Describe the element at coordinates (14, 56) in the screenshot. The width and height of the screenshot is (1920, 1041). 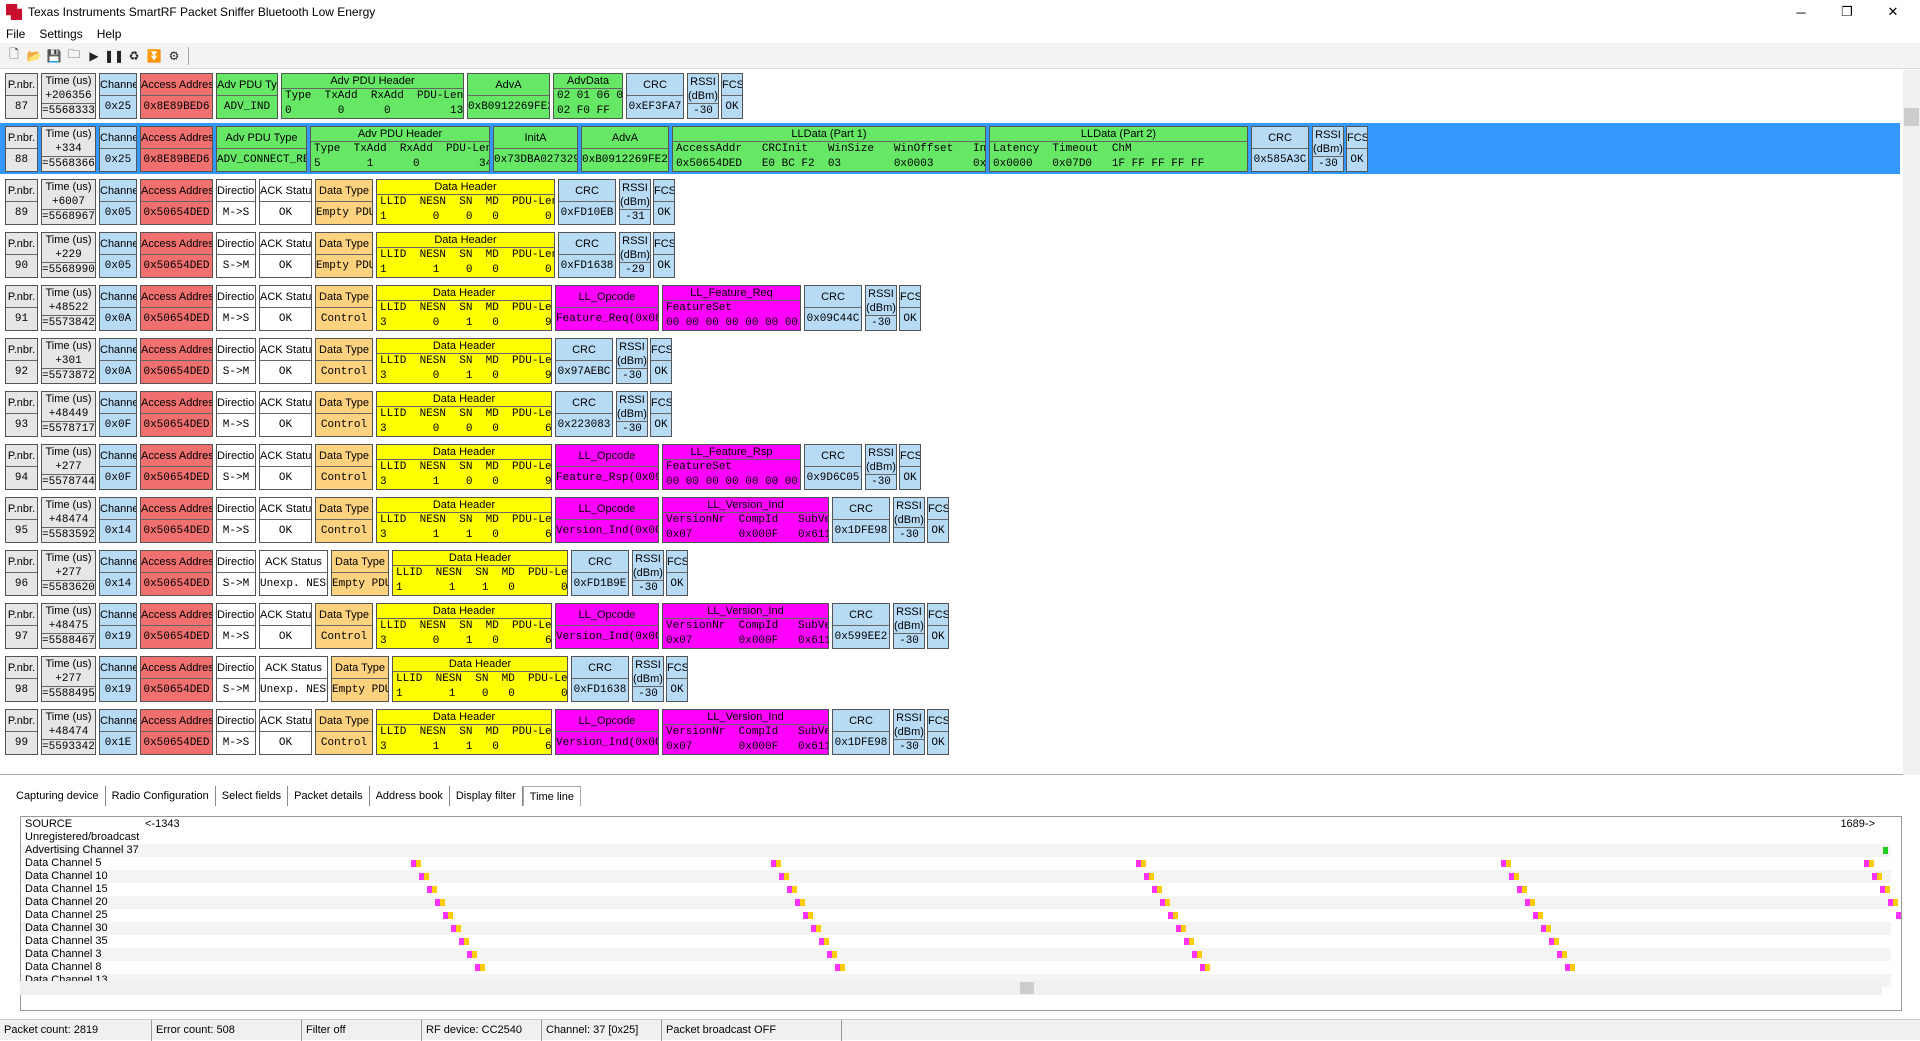
I see `new-icon: 🗋` at that location.